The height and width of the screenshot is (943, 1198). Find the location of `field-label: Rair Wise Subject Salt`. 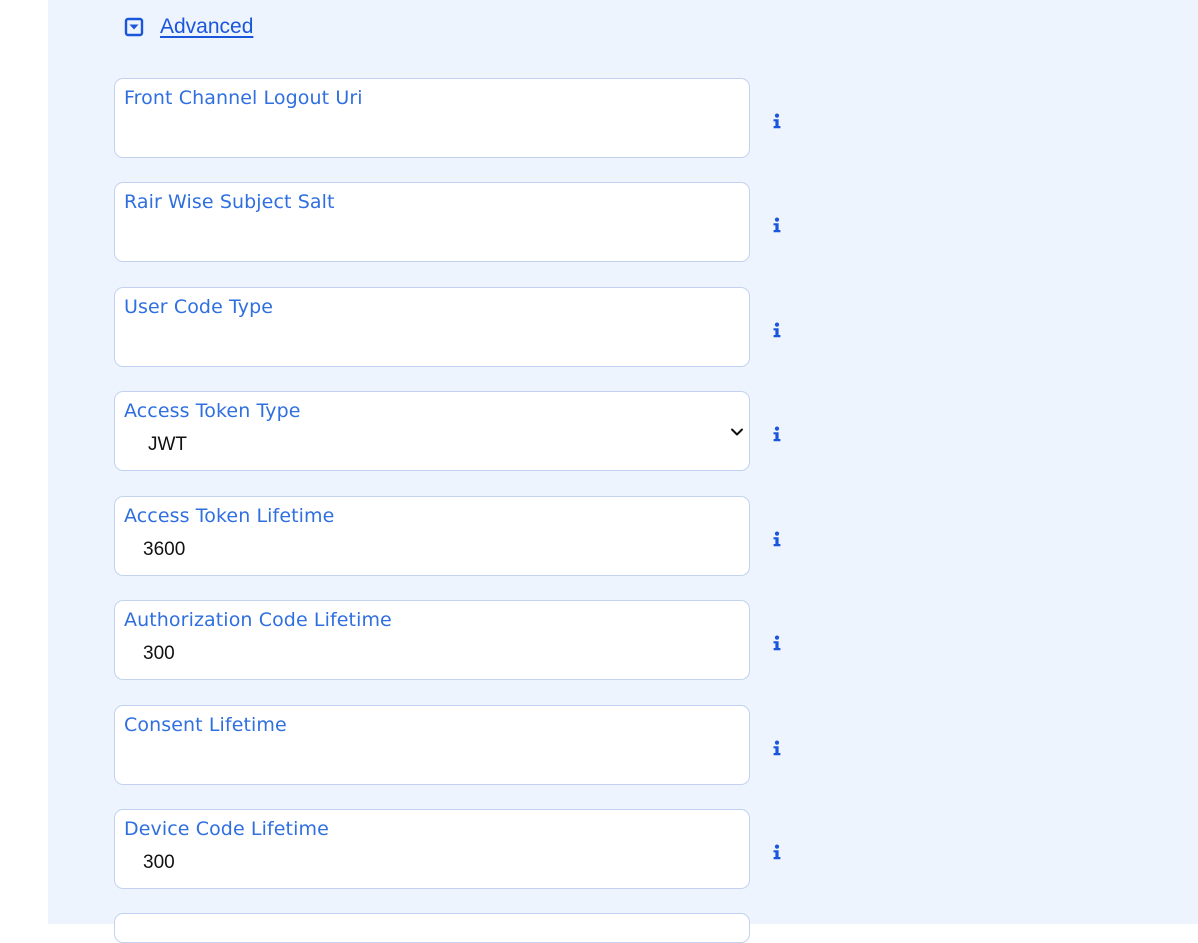

field-label: Rair Wise Subject Salt is located at coordinates (229, 202).